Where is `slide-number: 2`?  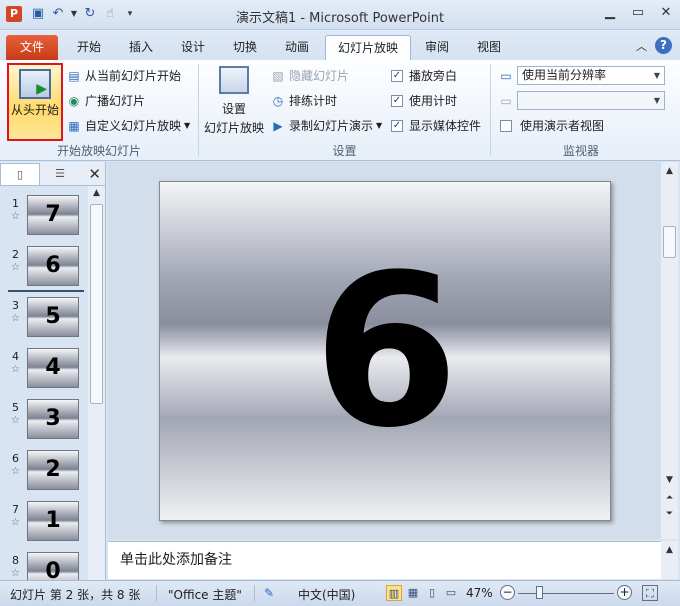
slide-number: 2 is located at coordinates (15, 254).